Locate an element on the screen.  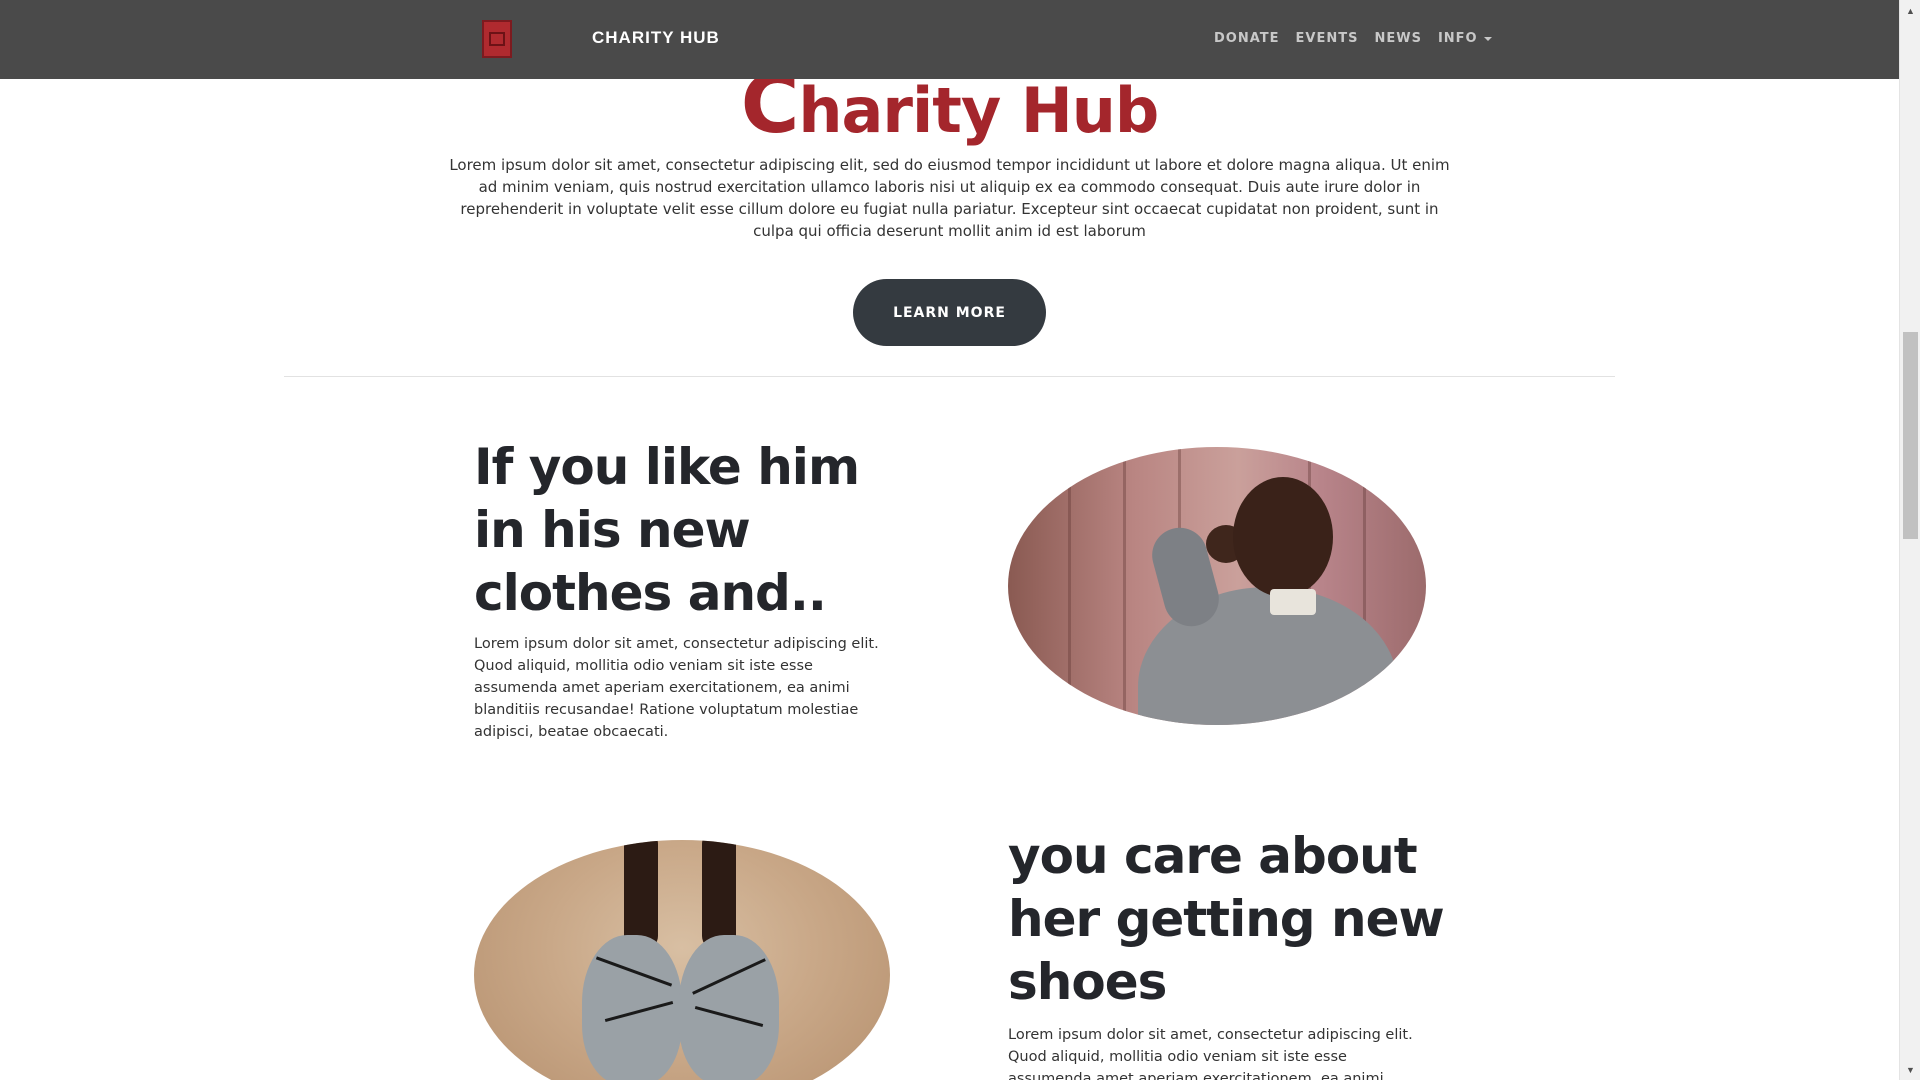
shoes-photo is located at coordinates (682, 960).